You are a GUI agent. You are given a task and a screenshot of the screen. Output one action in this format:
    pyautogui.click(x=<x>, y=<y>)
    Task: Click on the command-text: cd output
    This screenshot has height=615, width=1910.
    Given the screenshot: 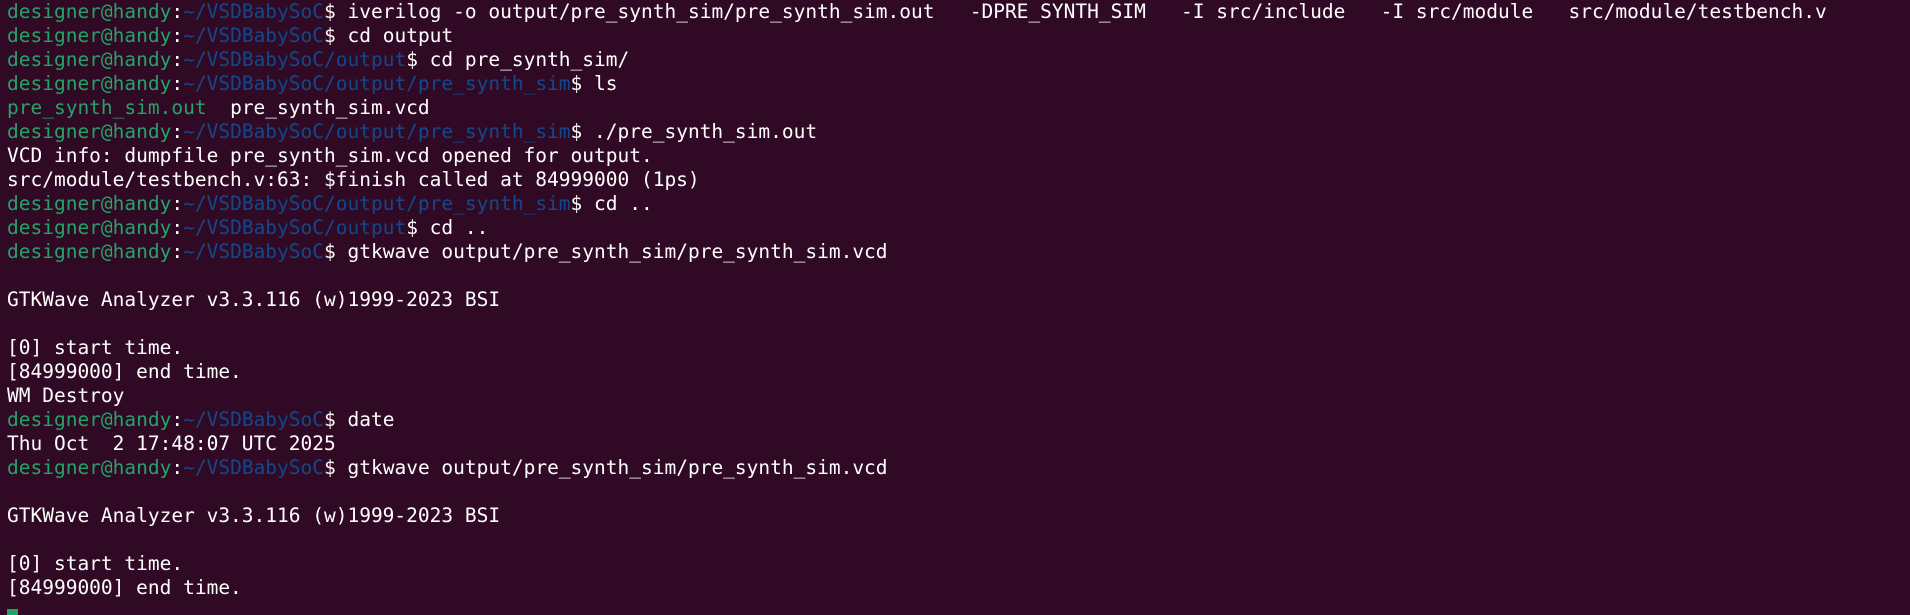 What is the action you would take?
    pyautogui.click(x=400, y=35)
    